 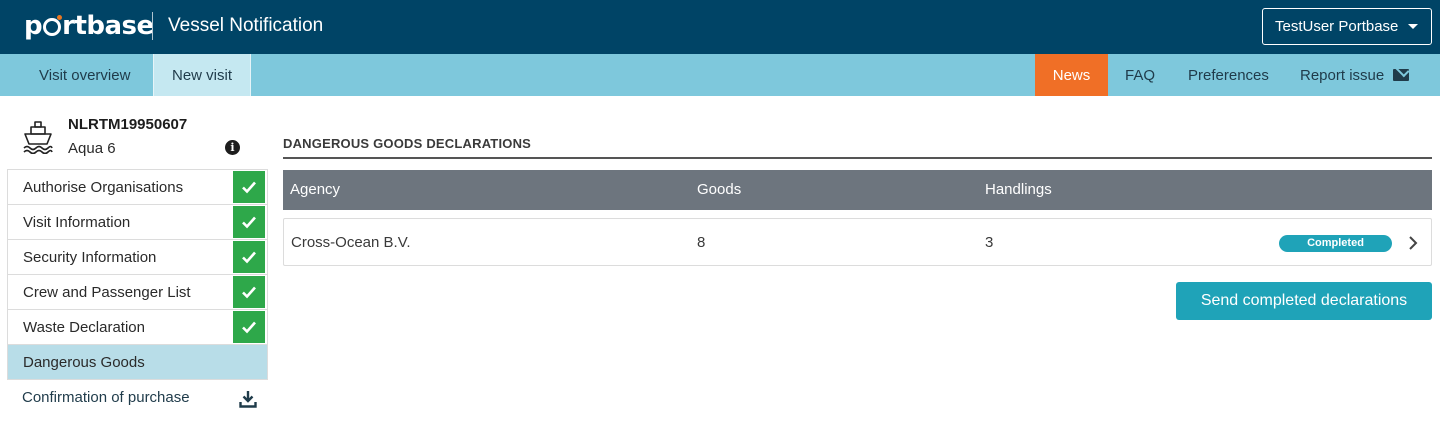 I want to click on info-icon: i, so click(x=232, y=147).